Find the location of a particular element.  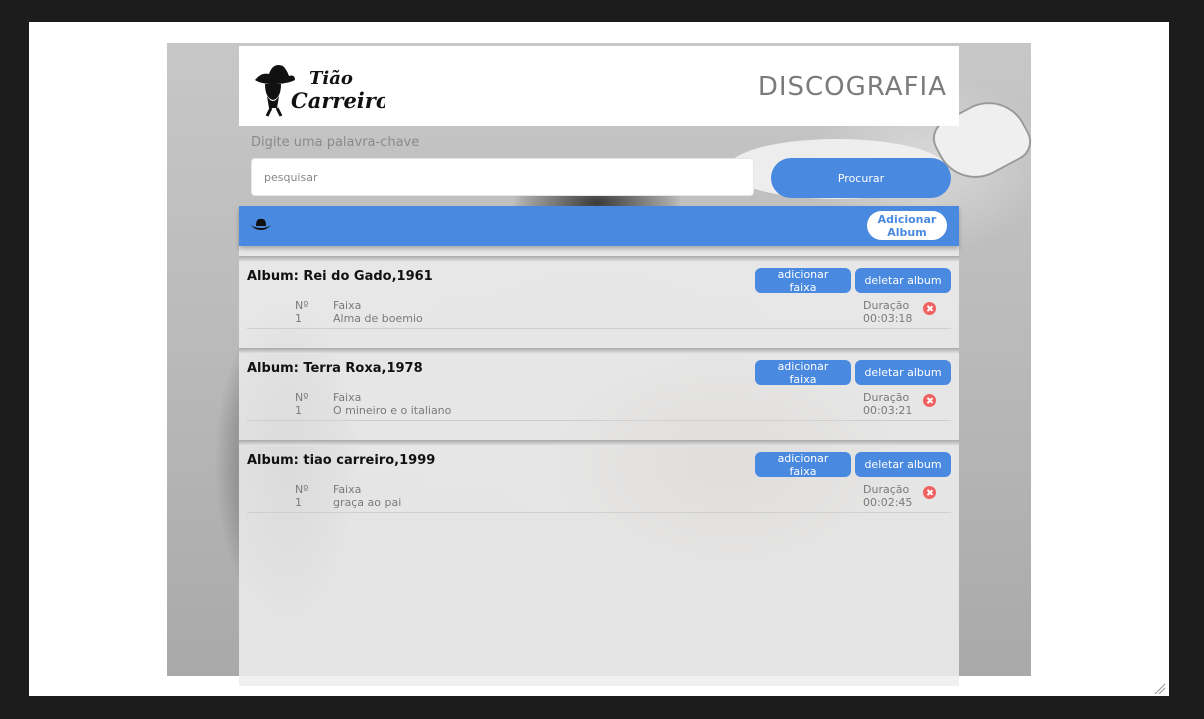

album-title: Album: Terra Roxa,1978 is located at coordinates (335, 368).